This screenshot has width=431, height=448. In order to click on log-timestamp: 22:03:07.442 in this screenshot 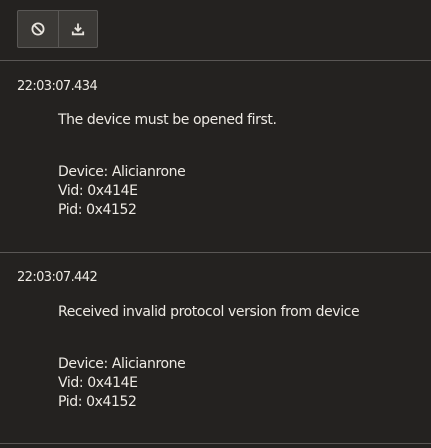, I will do `click(57, 277)`.